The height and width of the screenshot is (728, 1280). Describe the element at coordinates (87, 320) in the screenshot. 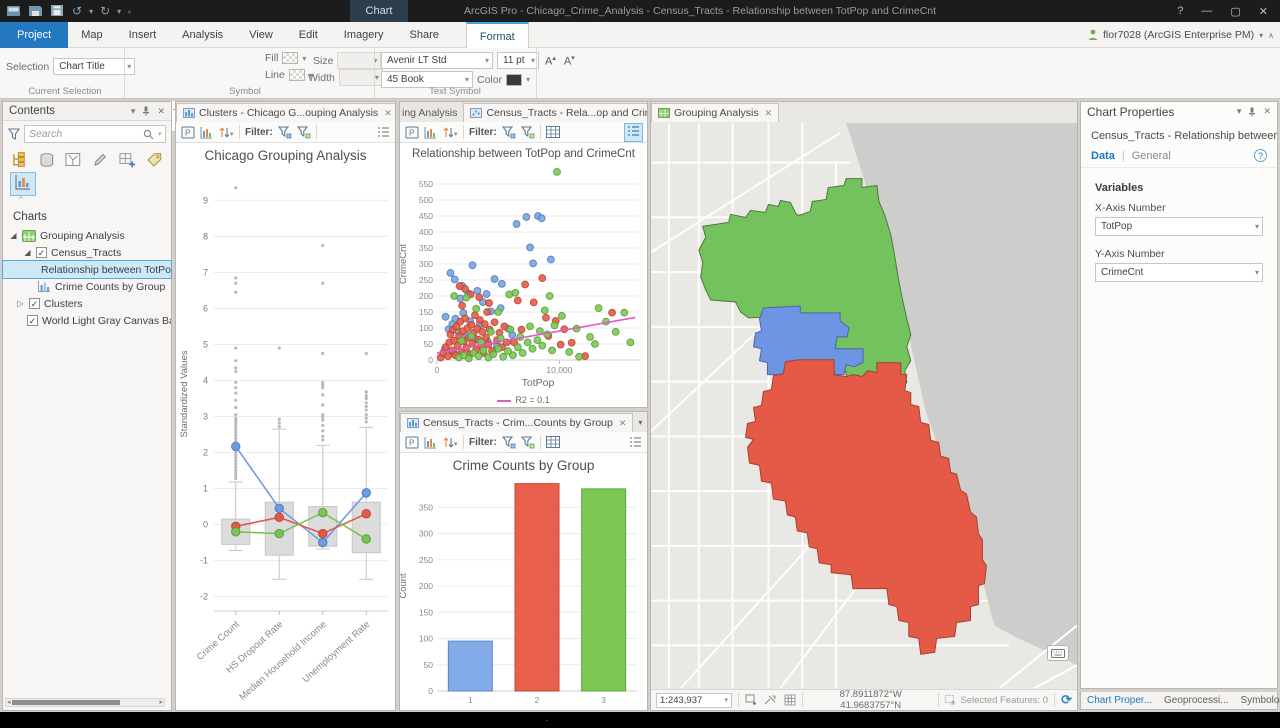

I see `tree-item-basemap: ✓ World Light Gray Canvas Base` at that location.